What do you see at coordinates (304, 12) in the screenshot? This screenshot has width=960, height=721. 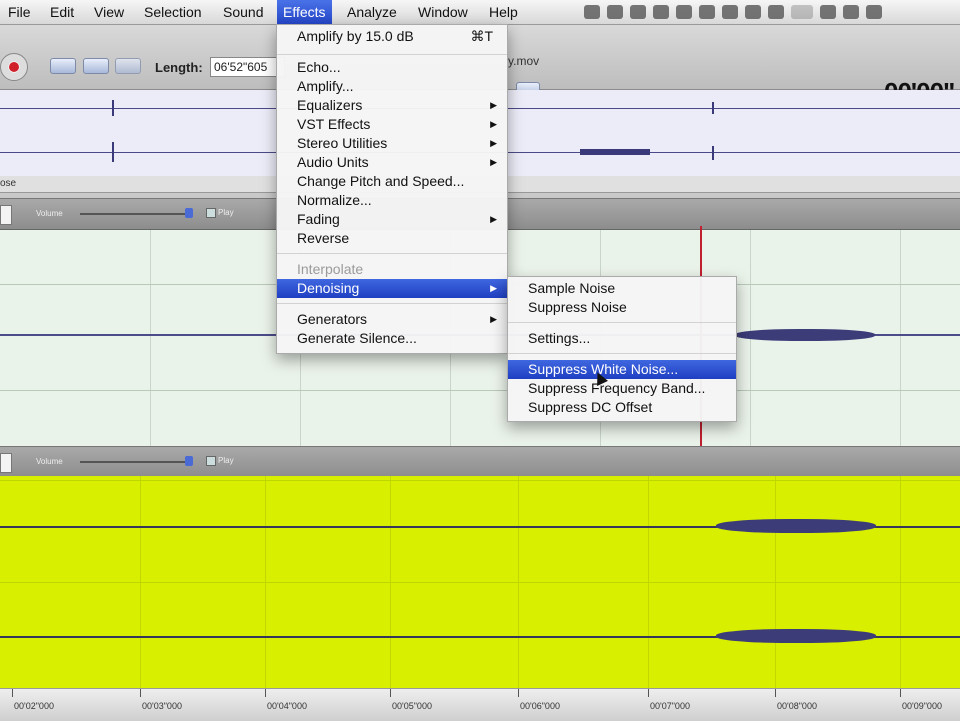 I see `menu-effects: Effects` at bounding box center [304, 12].